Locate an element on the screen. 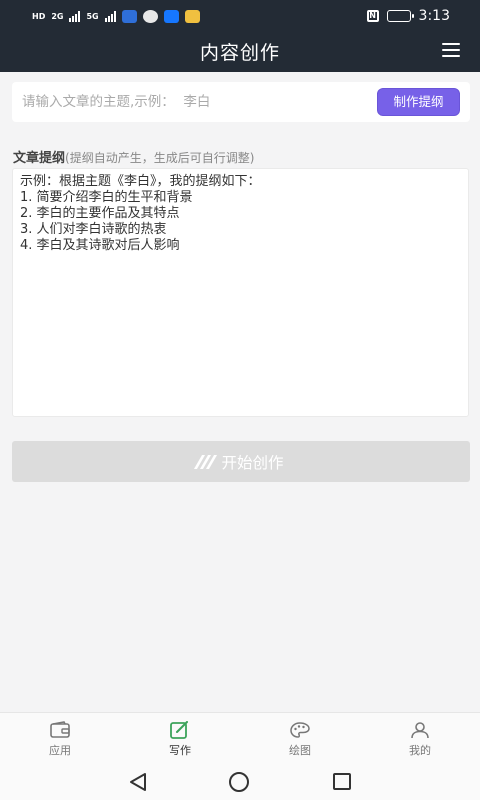 This screenshot has height=800, width=480. hamburger-menu-icon is located at coordinates (451, 50).